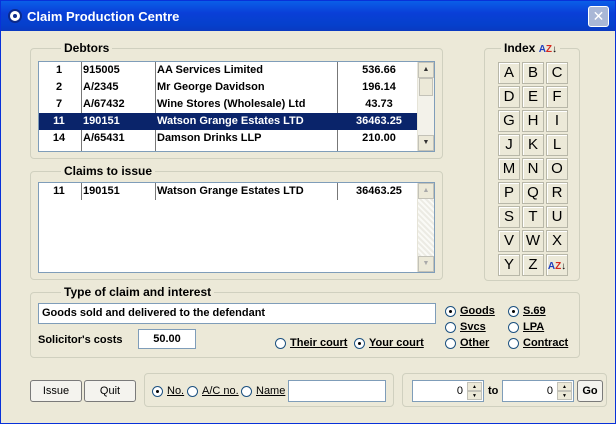 The width and height of the screenshot is (616, 424). Describe the element at coordinates (590, 391) in the screenshot. I see `go-button: Go` at that location.